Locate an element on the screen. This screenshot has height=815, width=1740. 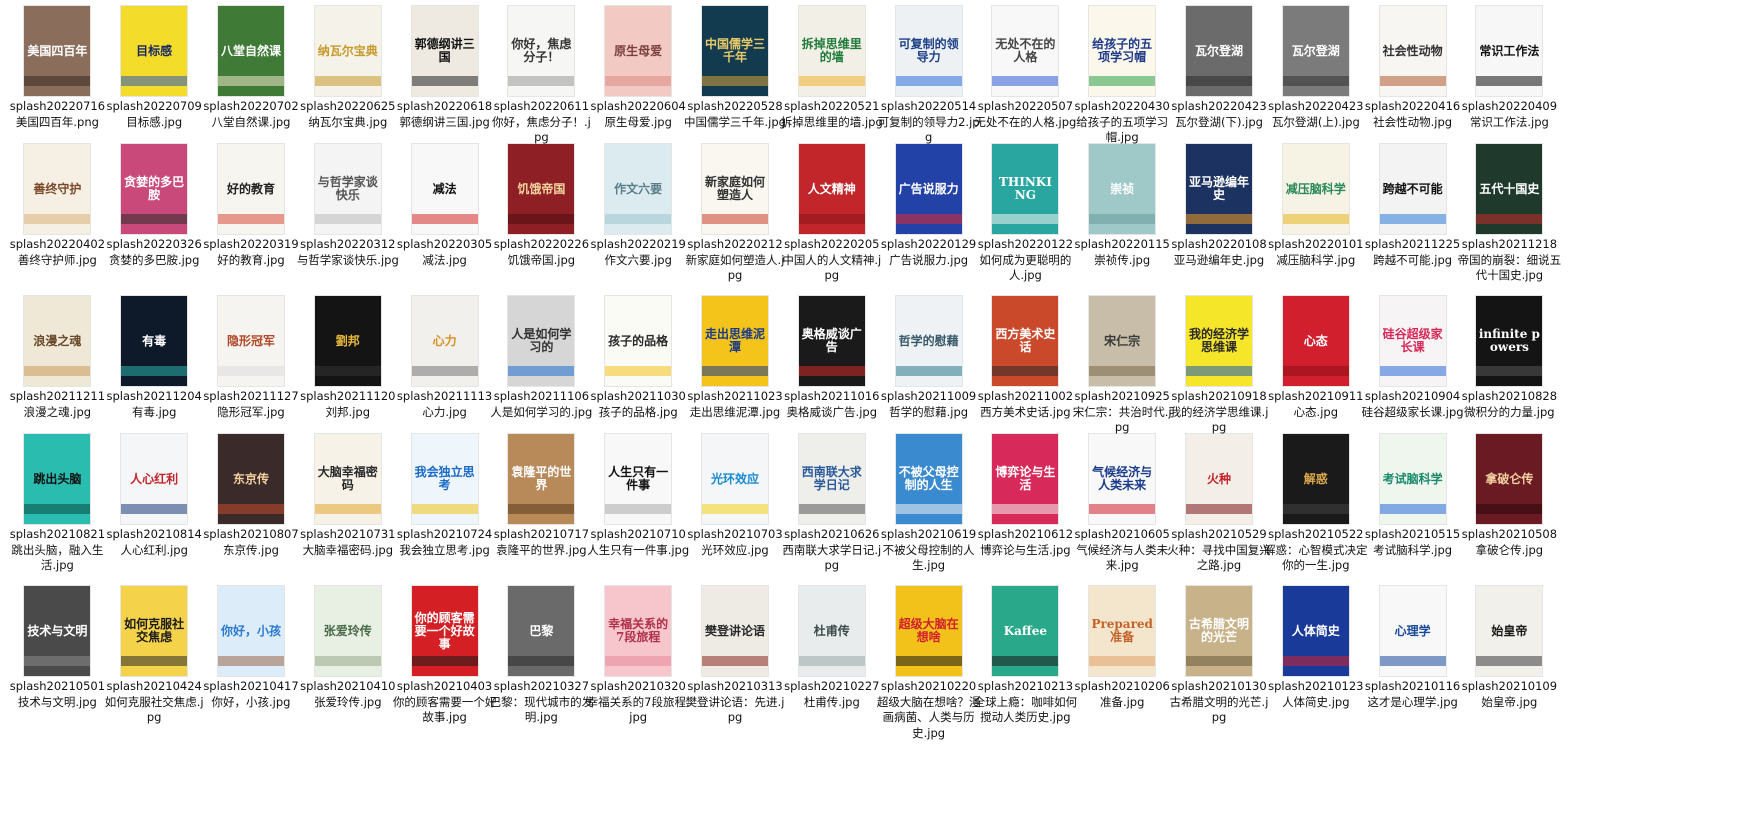
file-item: 哲学的慰藉 splash20211009哲学的慰藉.jpg is located at coordinates (929, 358).